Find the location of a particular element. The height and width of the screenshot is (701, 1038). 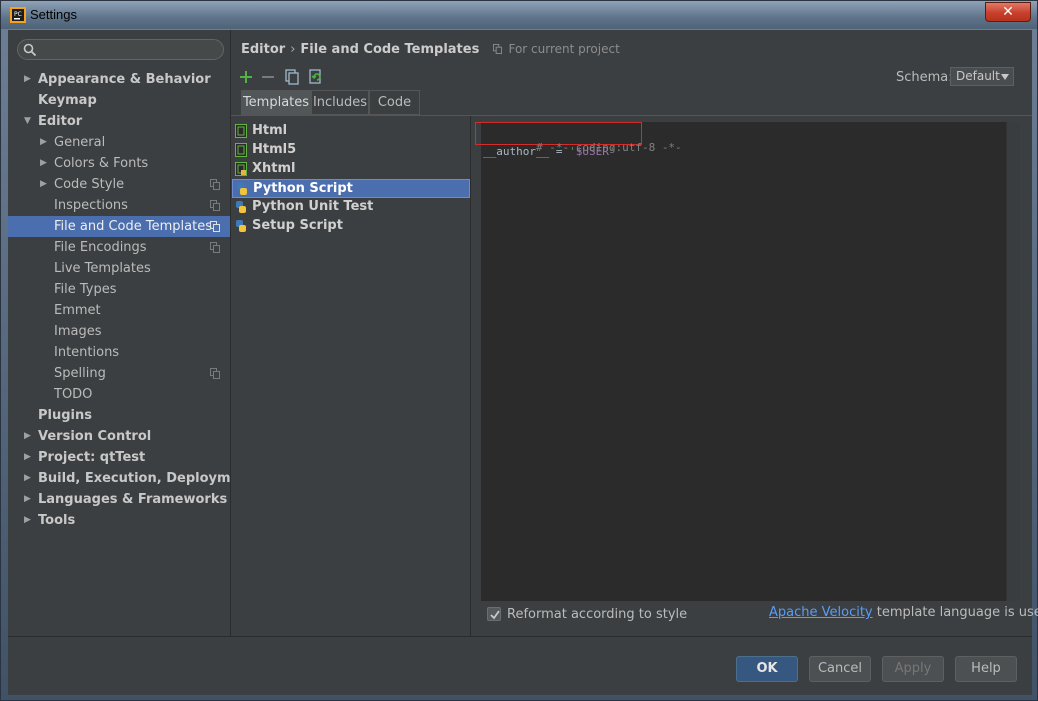

html-file-icon is located at coordinates (241, 131).